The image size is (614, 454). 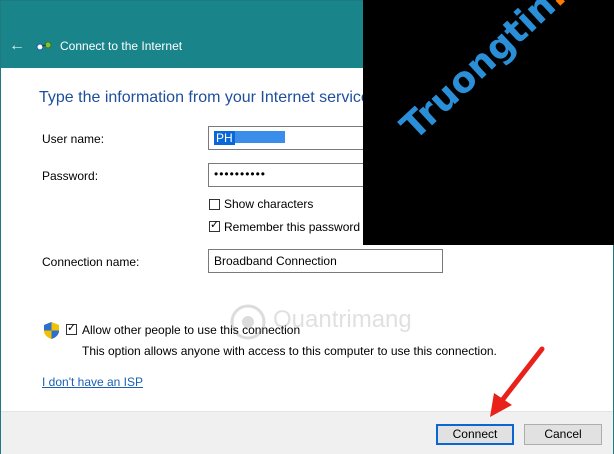 What do you see at coordinates (240, 174) in the screenshot?
I see `password-value: ••••••••••` at bounding box center [240, 174].